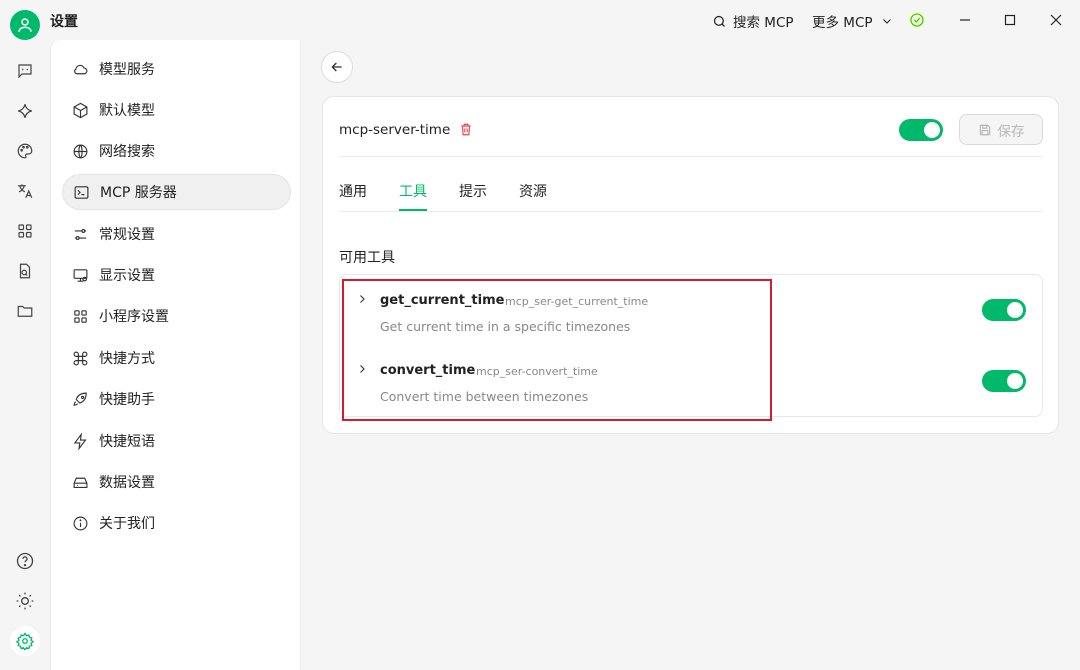  I want to click on status-ok-indicator, so click(917, 20).